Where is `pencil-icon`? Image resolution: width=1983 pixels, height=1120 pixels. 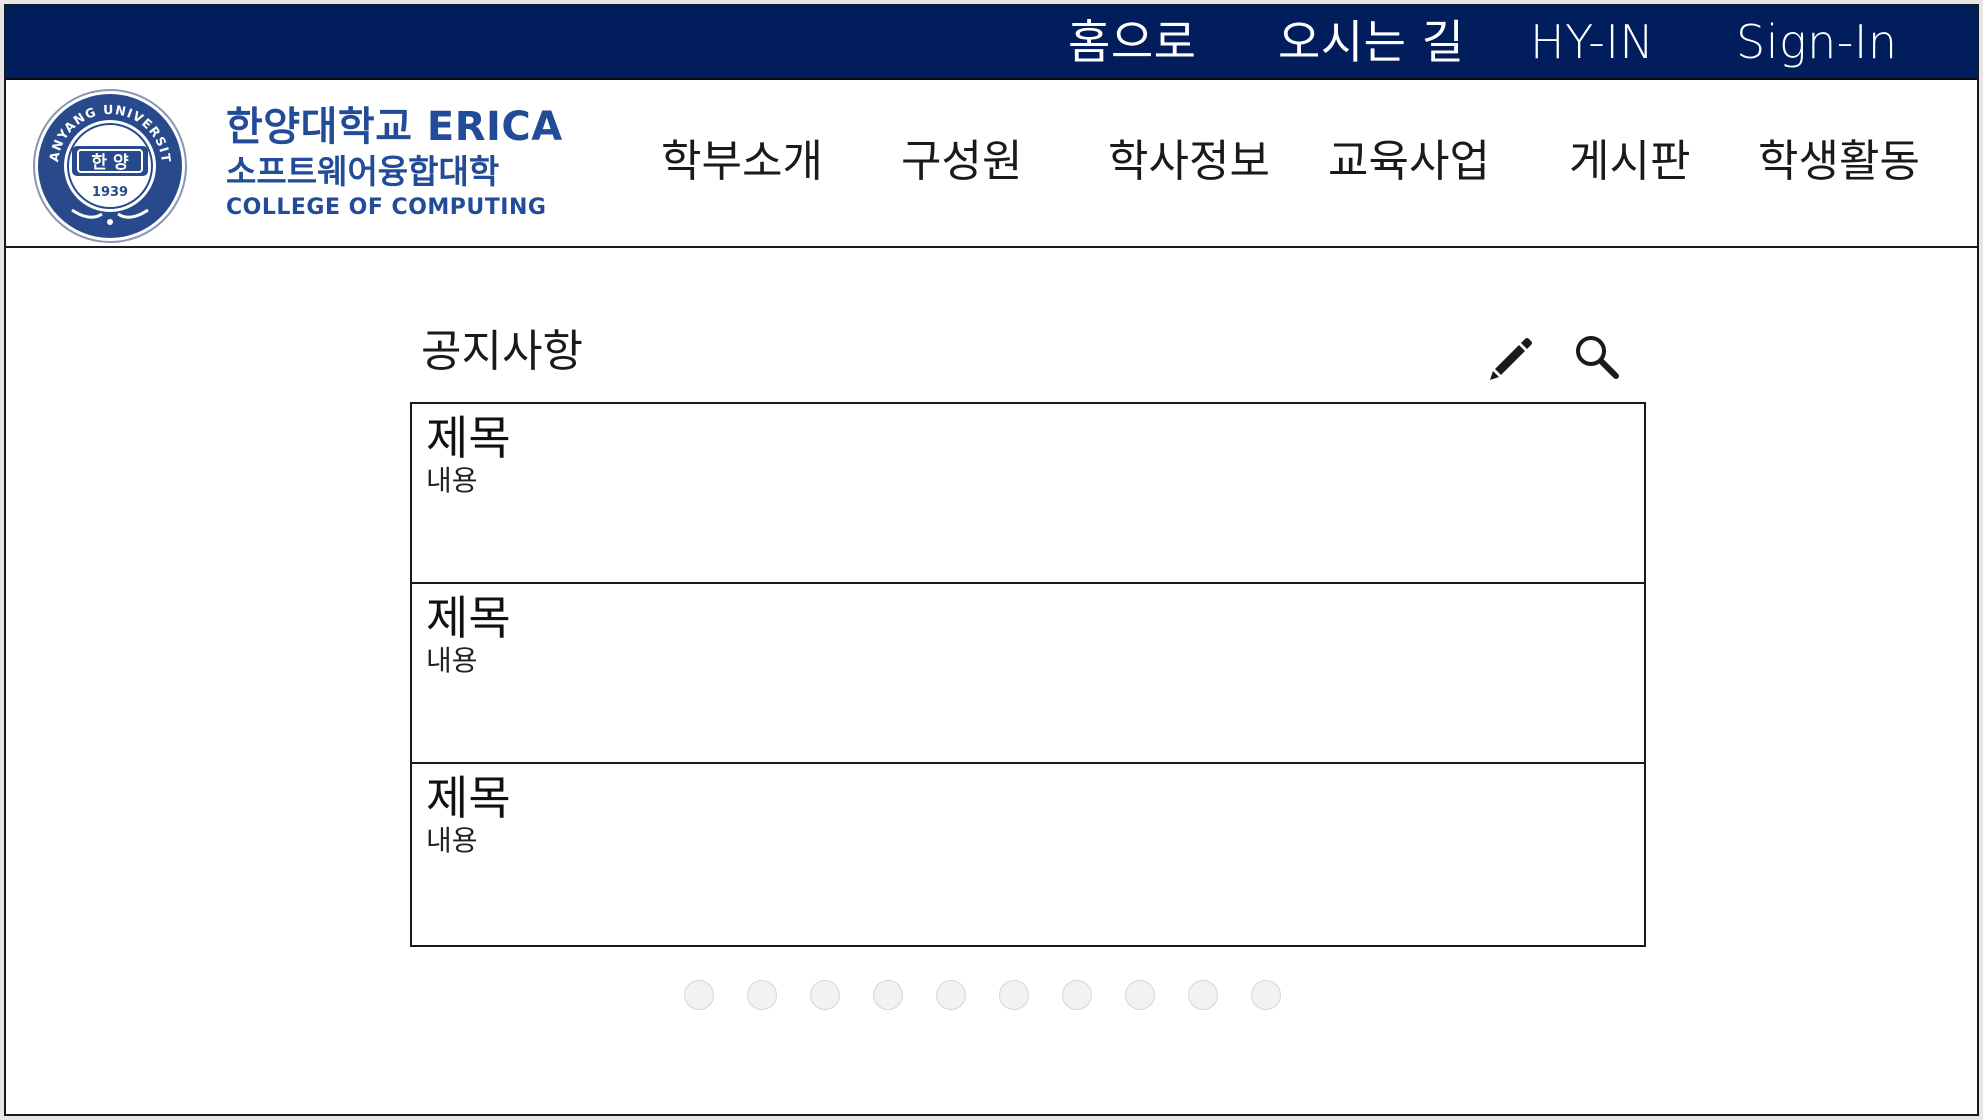 pencil-icon is located at coordinates (1511, 357).